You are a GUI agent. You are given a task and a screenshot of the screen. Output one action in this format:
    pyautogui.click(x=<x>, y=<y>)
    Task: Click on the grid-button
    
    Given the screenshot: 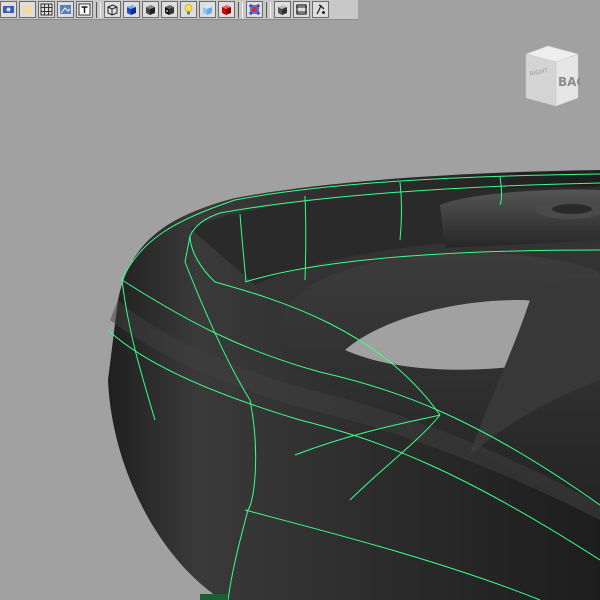 What is the action you would take?
    pyautogui.click(x=46, y=9)
    